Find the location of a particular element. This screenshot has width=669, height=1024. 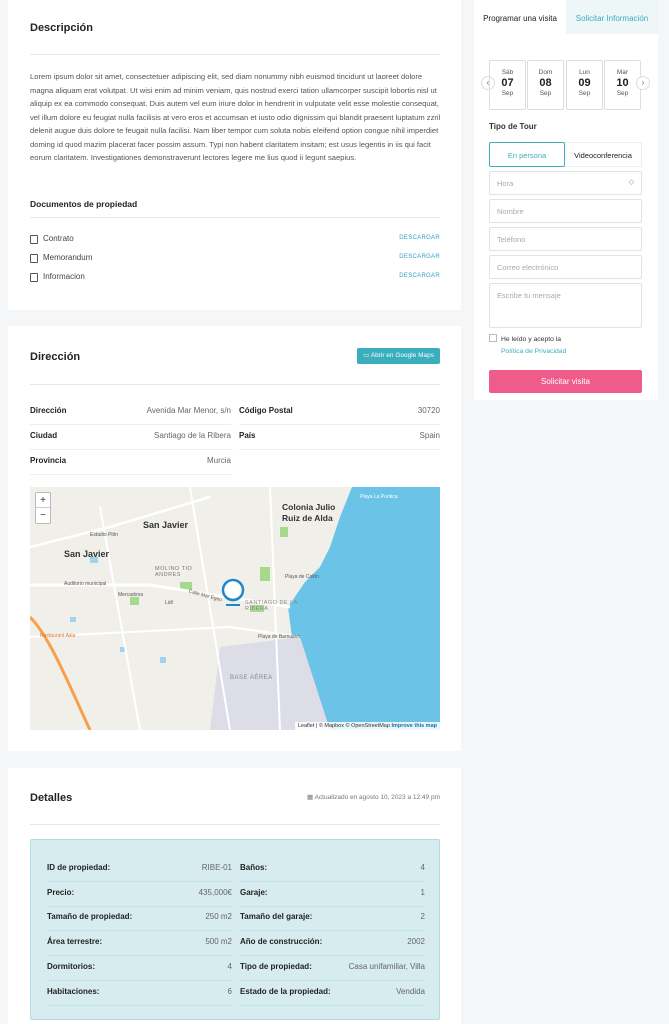

tab-request-info: Solicitar Información is located at coordinates (612, 17).